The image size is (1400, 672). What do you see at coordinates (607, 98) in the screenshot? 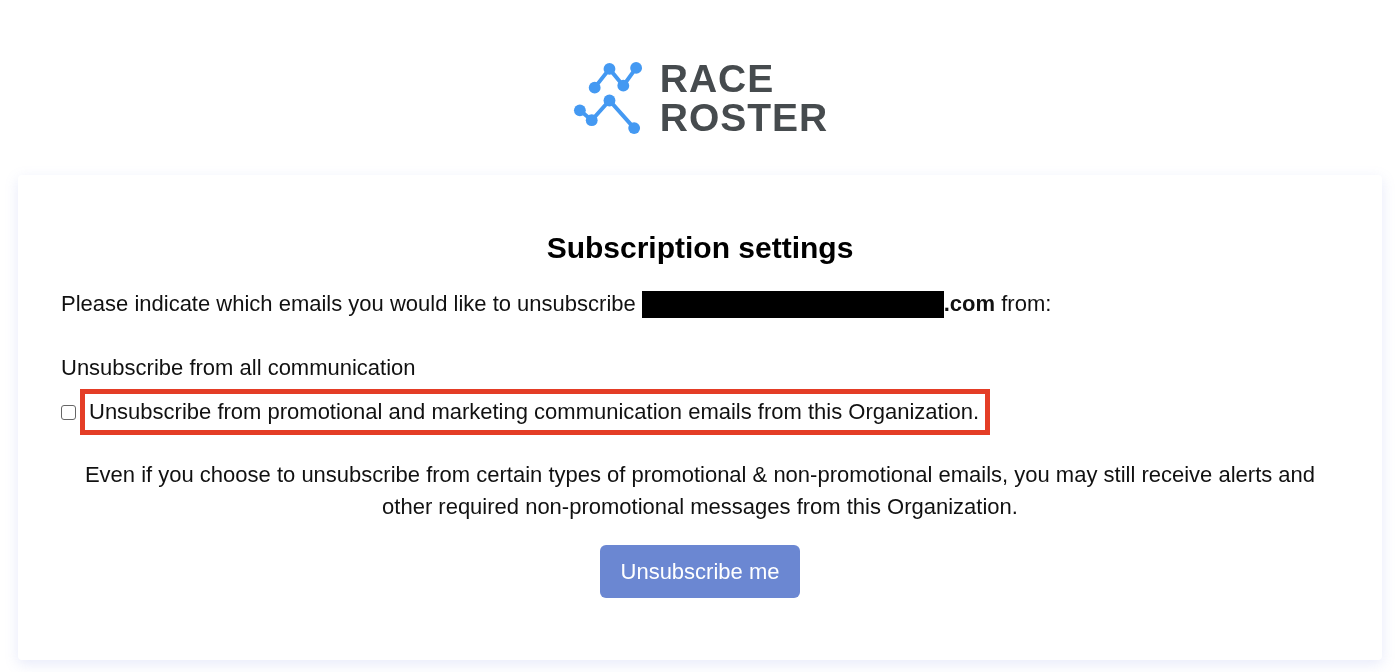
I see `logo-icon` at bounding box center [607, 98].